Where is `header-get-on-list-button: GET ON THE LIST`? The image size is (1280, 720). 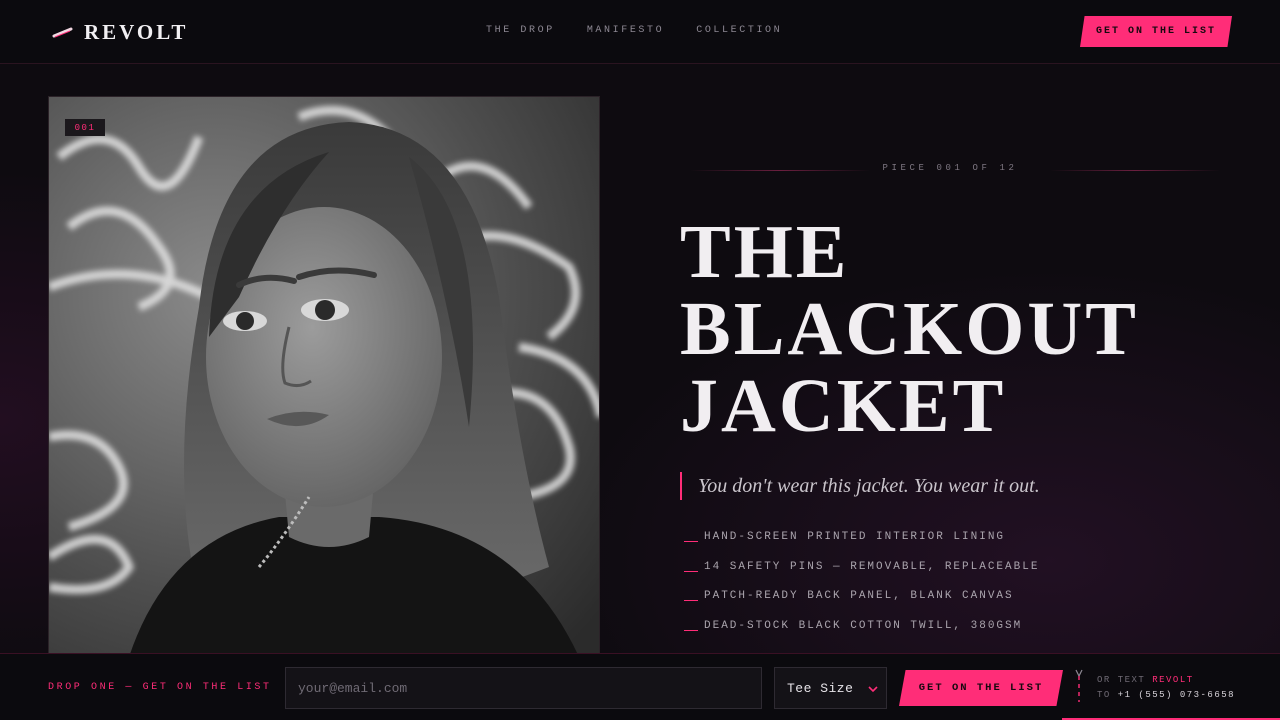 header-get-on-list-button: GET ON THE LIST is located at coordinates (1156, 31).